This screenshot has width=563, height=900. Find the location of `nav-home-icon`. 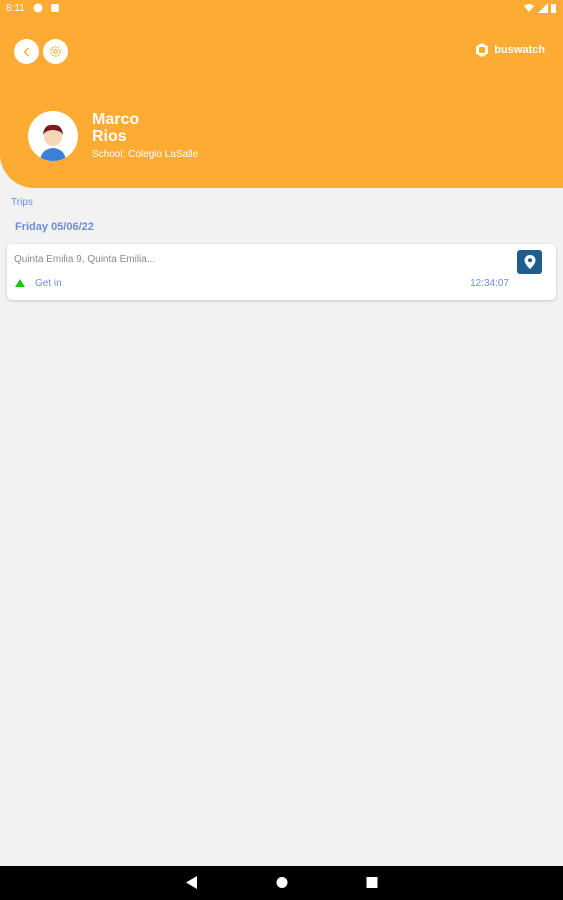

nav-home-icon is located at coordinates (282, 882).